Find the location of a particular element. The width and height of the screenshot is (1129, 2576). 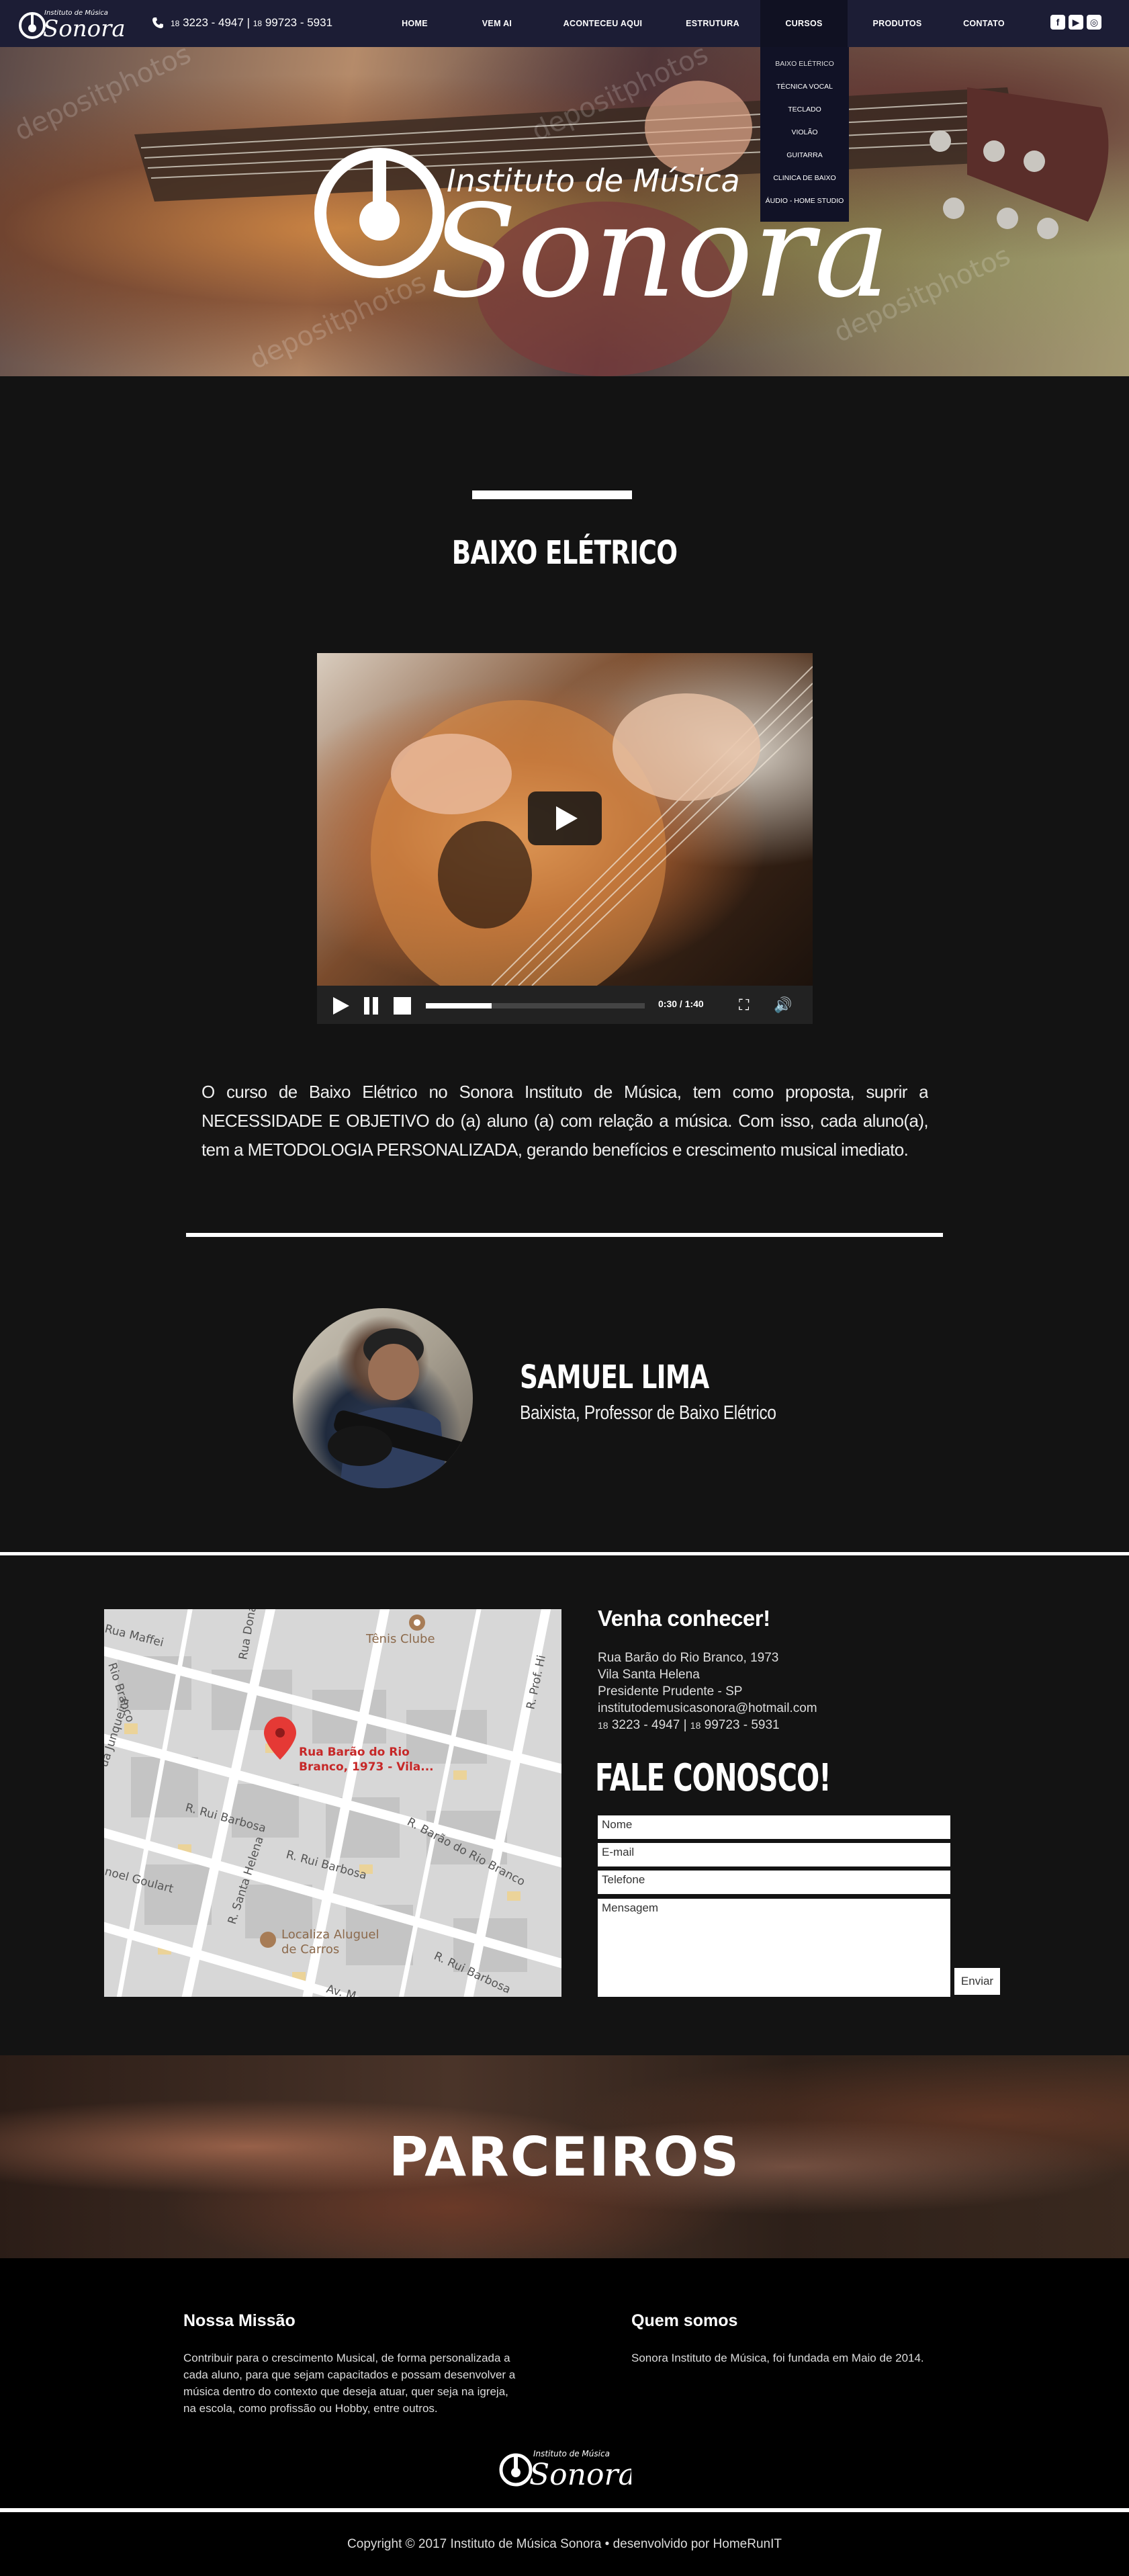

car-rental-icon is located at coordinates (268, 1940).